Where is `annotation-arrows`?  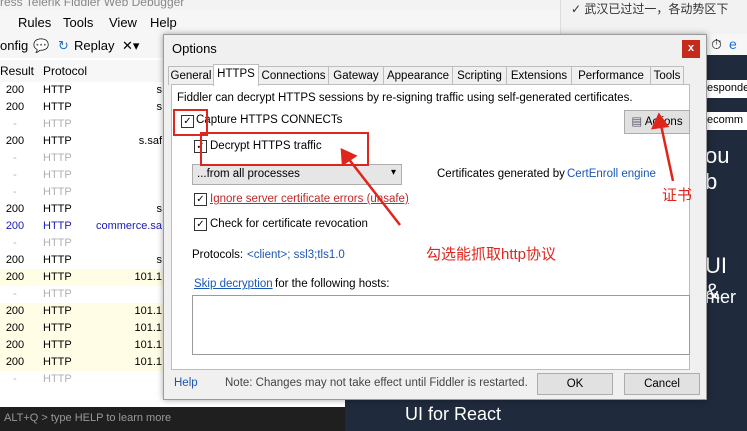
annotation-arrows is located at coordinates (507, 169).